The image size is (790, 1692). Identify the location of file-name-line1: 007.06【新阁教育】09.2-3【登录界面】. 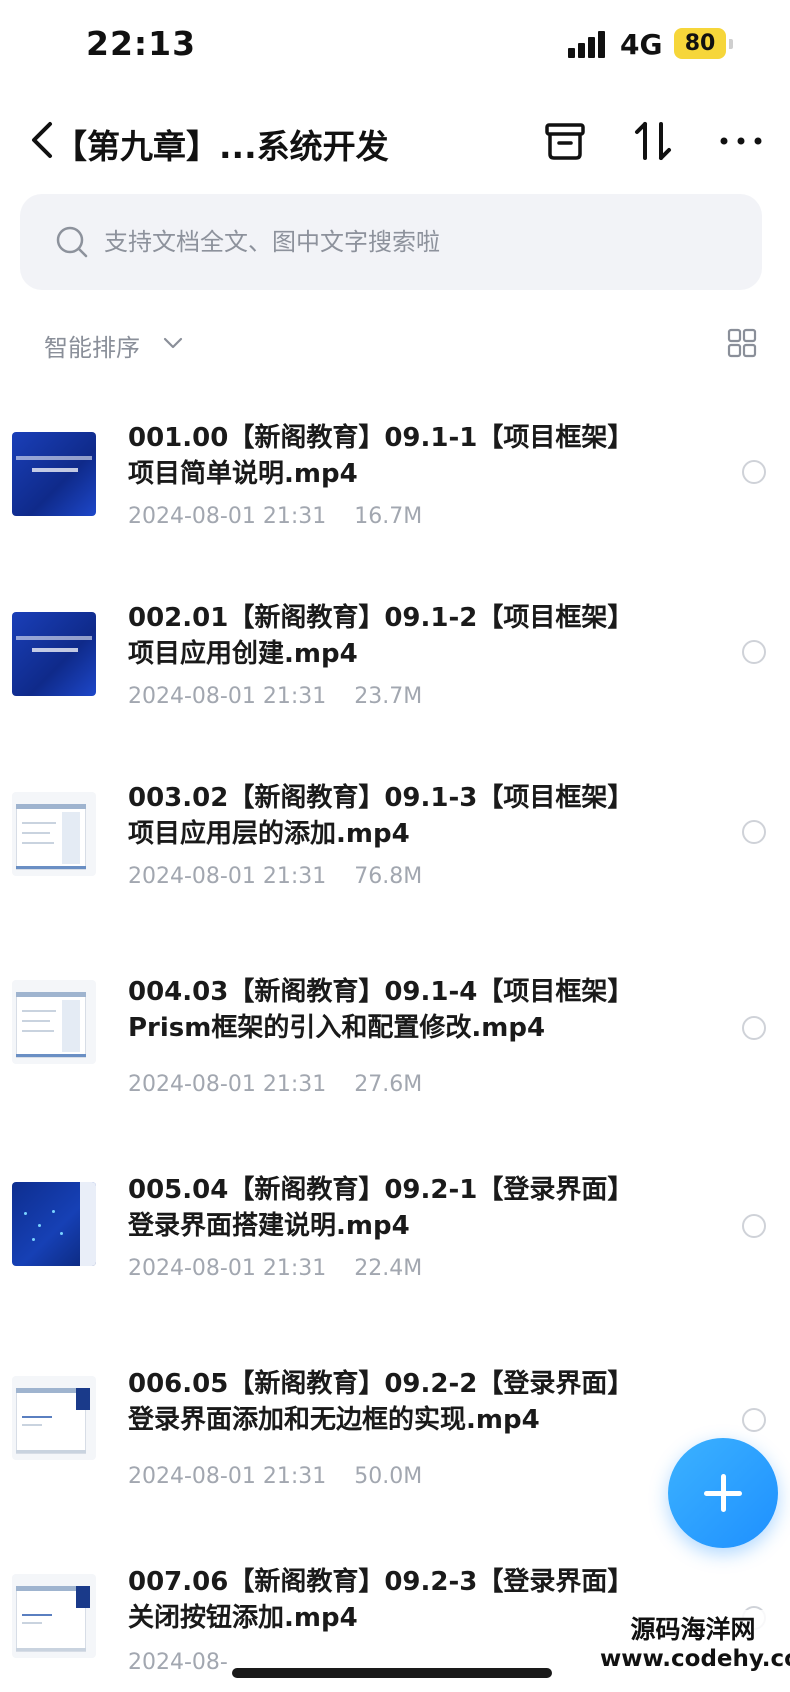
(381, 1582).